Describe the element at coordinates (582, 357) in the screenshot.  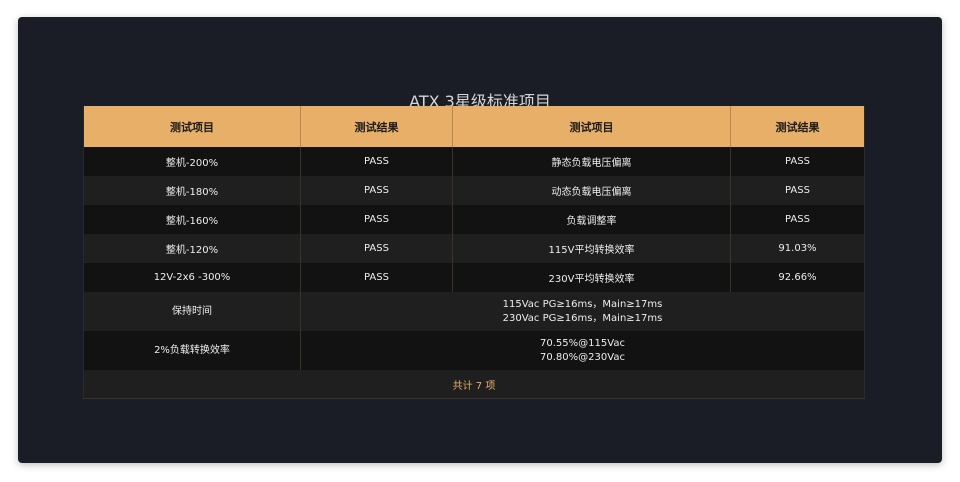
I see `efficiency-line: 70.80%@230Vac` at that location.